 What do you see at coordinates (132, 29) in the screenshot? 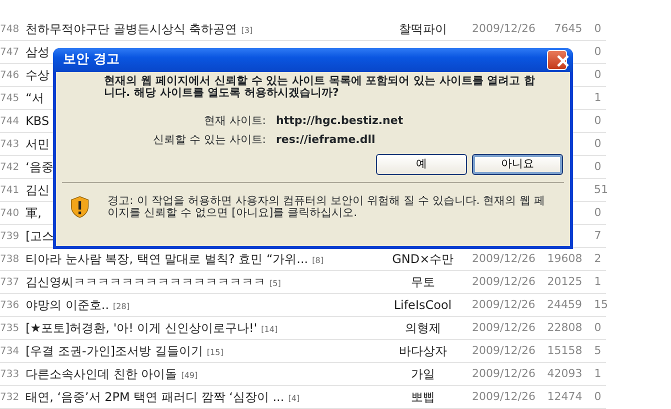
I see `post-title-link: 천하무적야구단 골병든시상식 축하공연` at bounding box center [132, 29].